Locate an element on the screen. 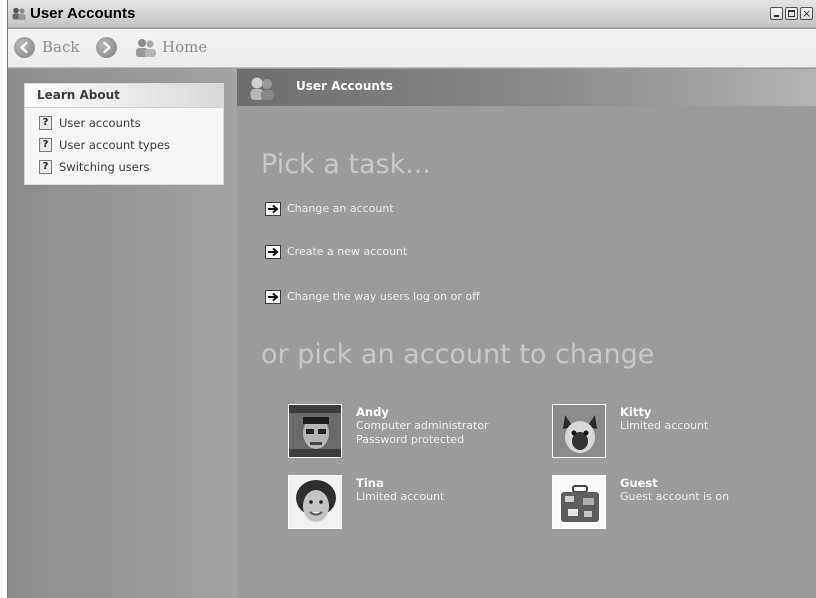 The height and width of the screenshot is (598, 816). maximize-icon is located at coordinates (791, 13).